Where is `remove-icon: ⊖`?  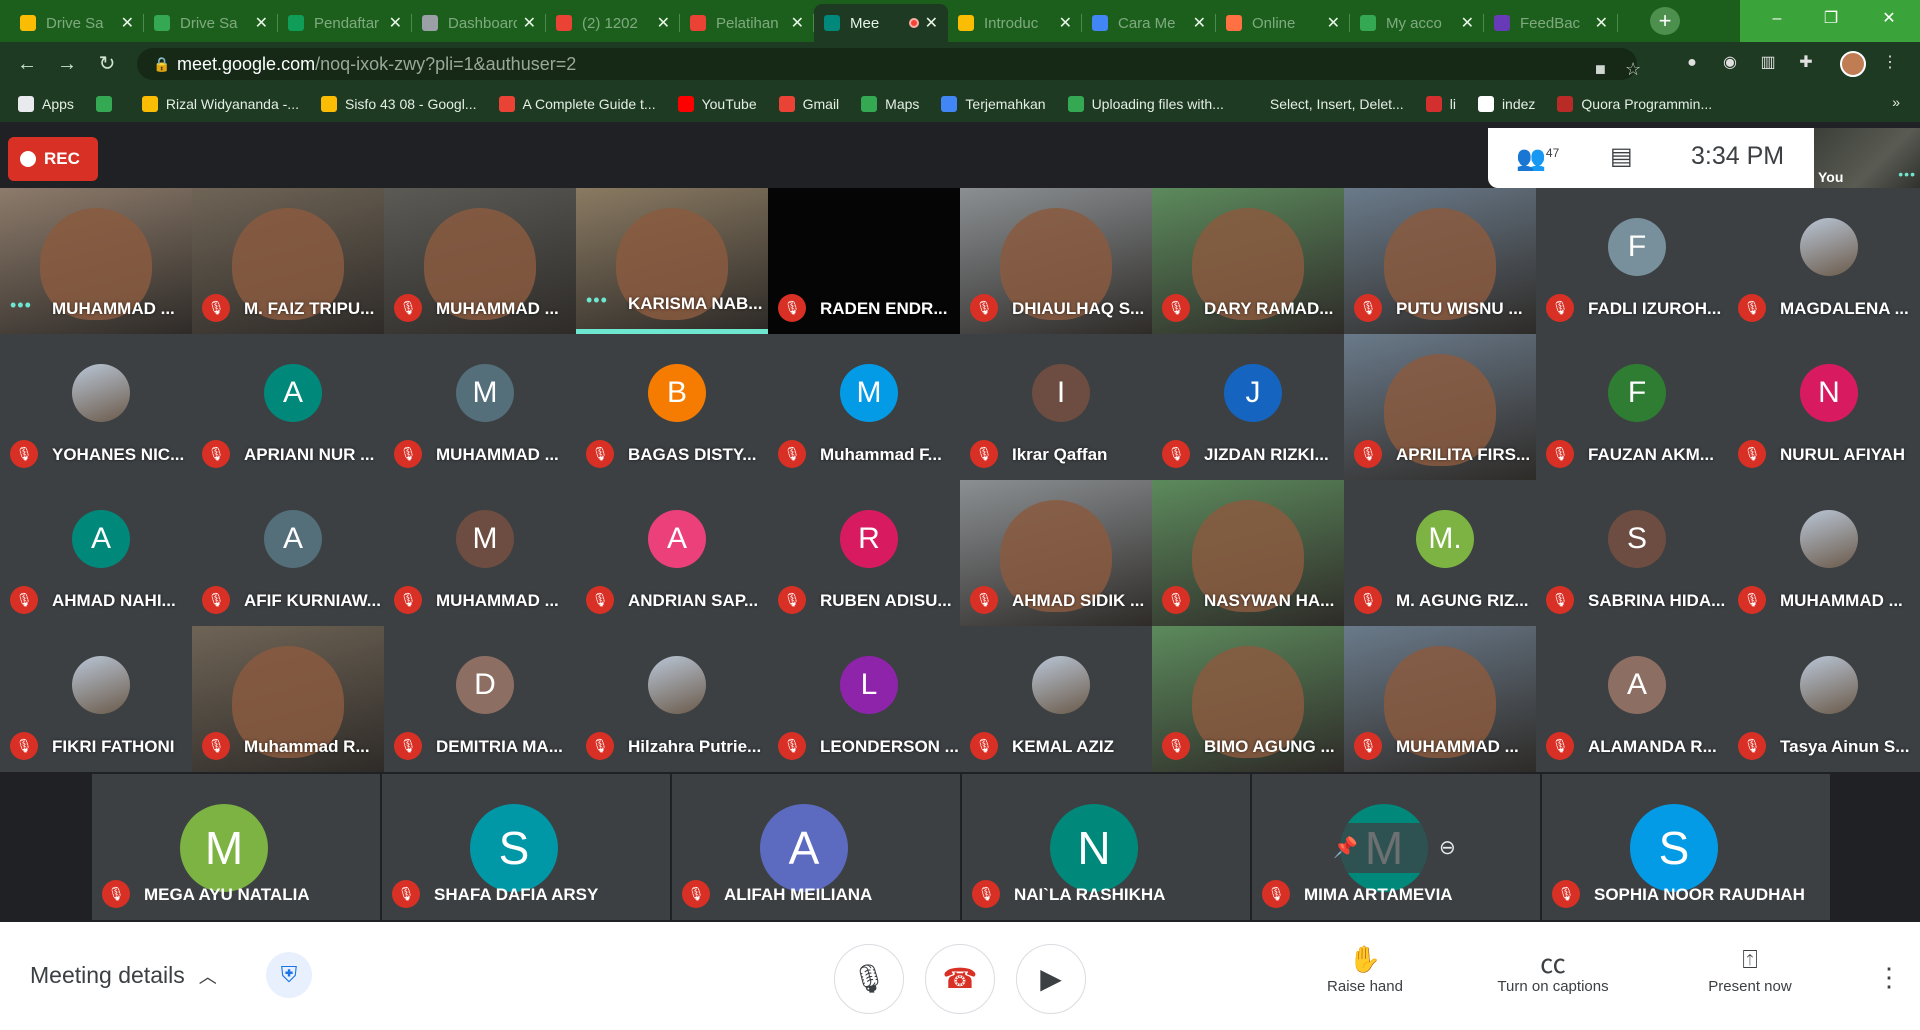 remove-icon: ⊖ is located at coordinates (1447, 847).